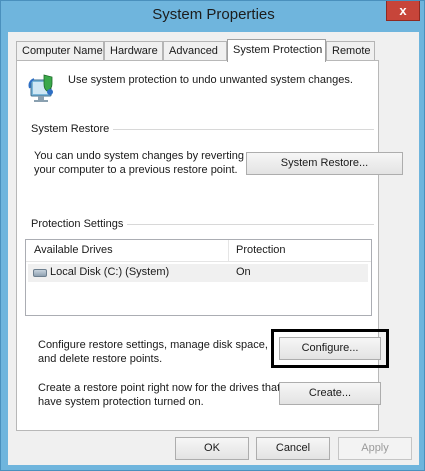 Image resolution: width=425 pixels, height=471 pixels. Describe the element at coordinates (40, 88) in the screenshot. I see `system-protection-icon` at that location.